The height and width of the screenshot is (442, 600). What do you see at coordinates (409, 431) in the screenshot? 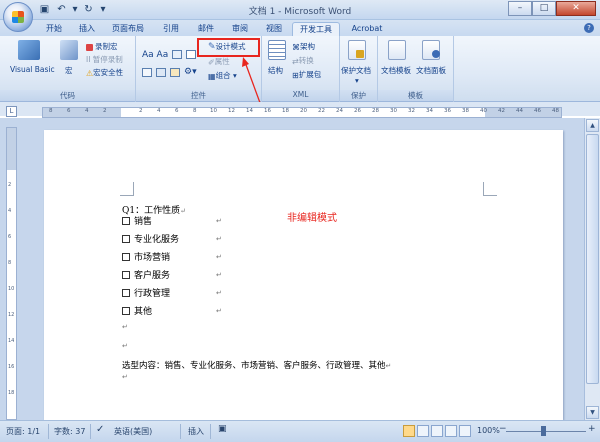
I see `print-layout-view-icon` at bounding box center [409, 431].